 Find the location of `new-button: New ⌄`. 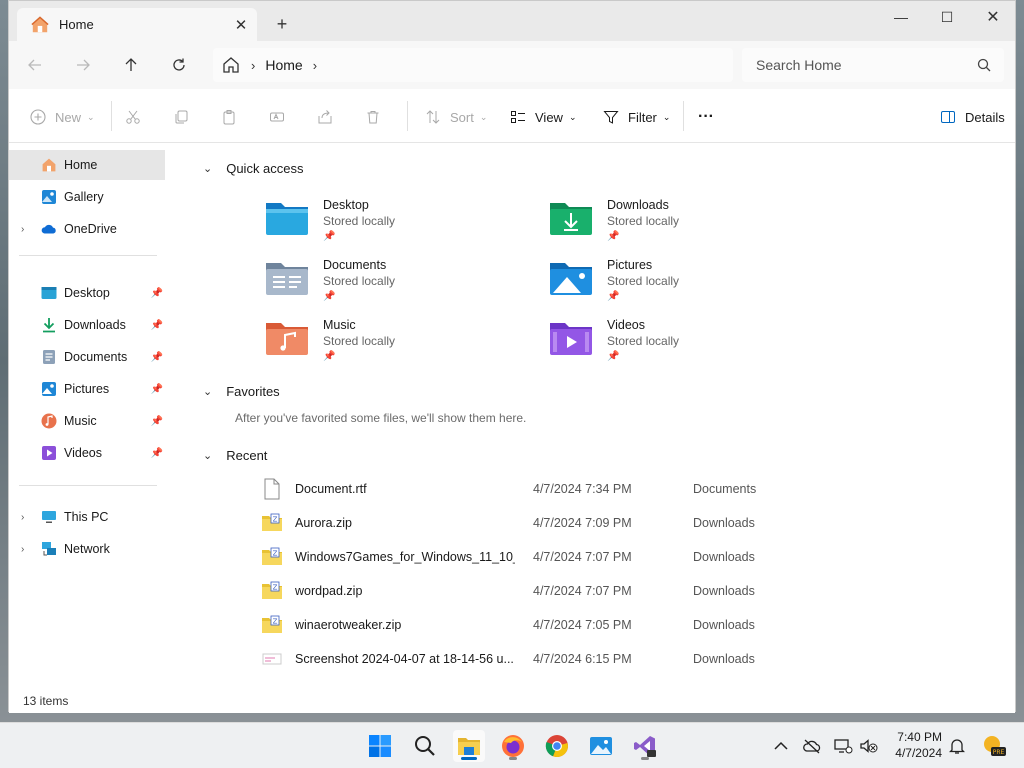

new-button: New ⌄ is located at coordinates (62, 117).